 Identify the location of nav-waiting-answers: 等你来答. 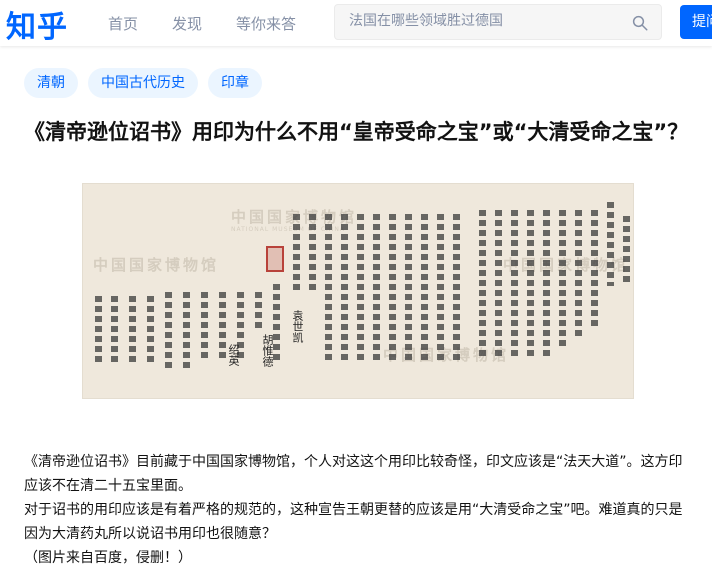
(266, 23).